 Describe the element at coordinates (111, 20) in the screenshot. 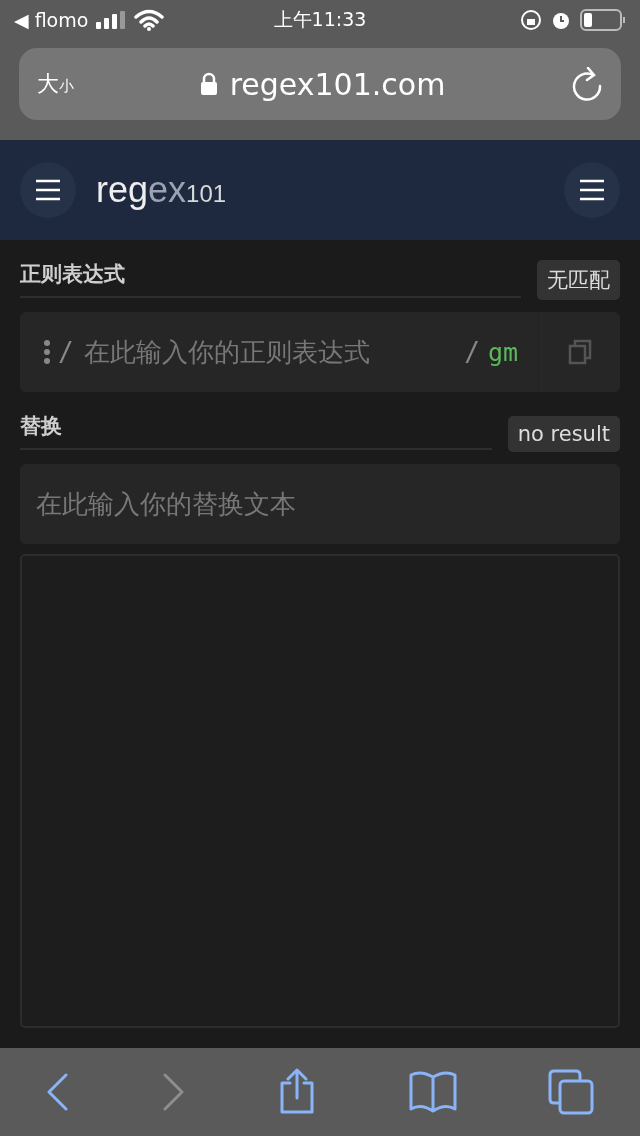

I see `signal-icon` at that location.